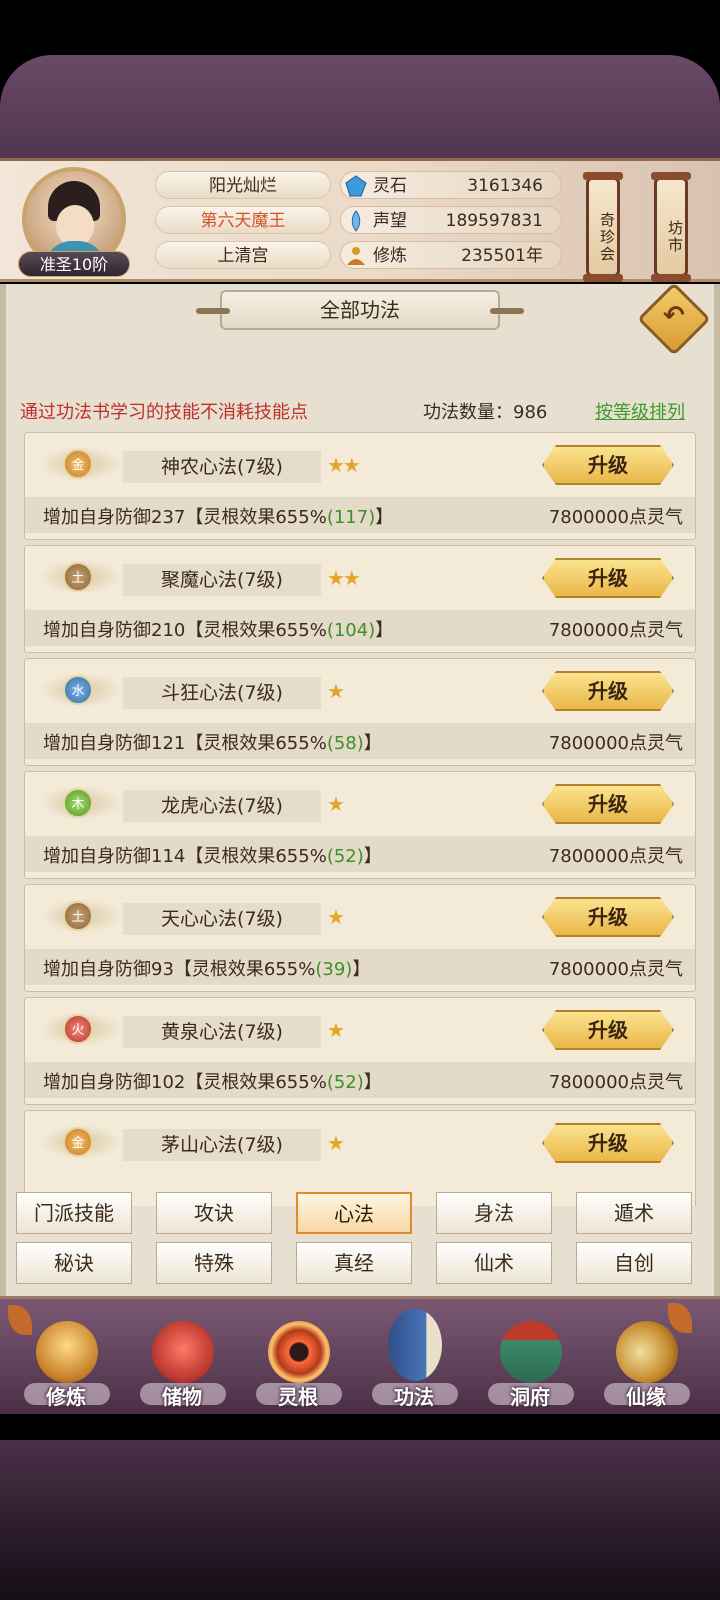 The height and width of the screenshot is (1600, 720). What do you see at coordinates (494, 221) in the screenshot?
I see `resource-value: 189597831` at bounding box center [494, 221].